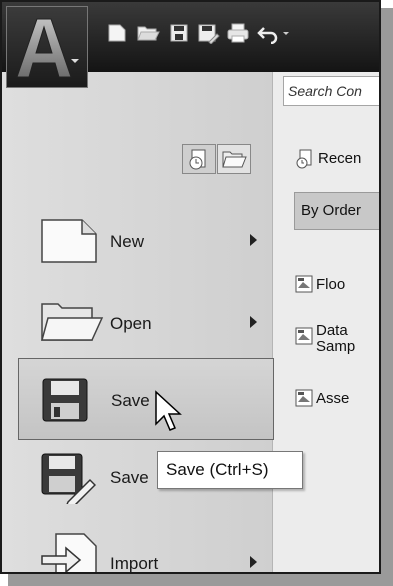  I want to click on autocad-logo-icon, so click(47, 48).